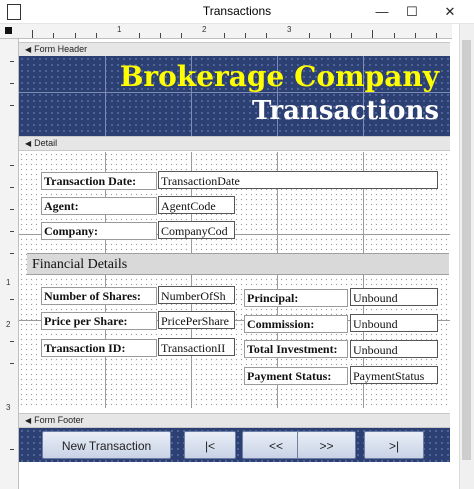 This screenshot has height=489, width=474. Describe the element at coordinates (234, 420) in the screenshot. I see `form-footer-bar: ◀ Form Footer` at that location.